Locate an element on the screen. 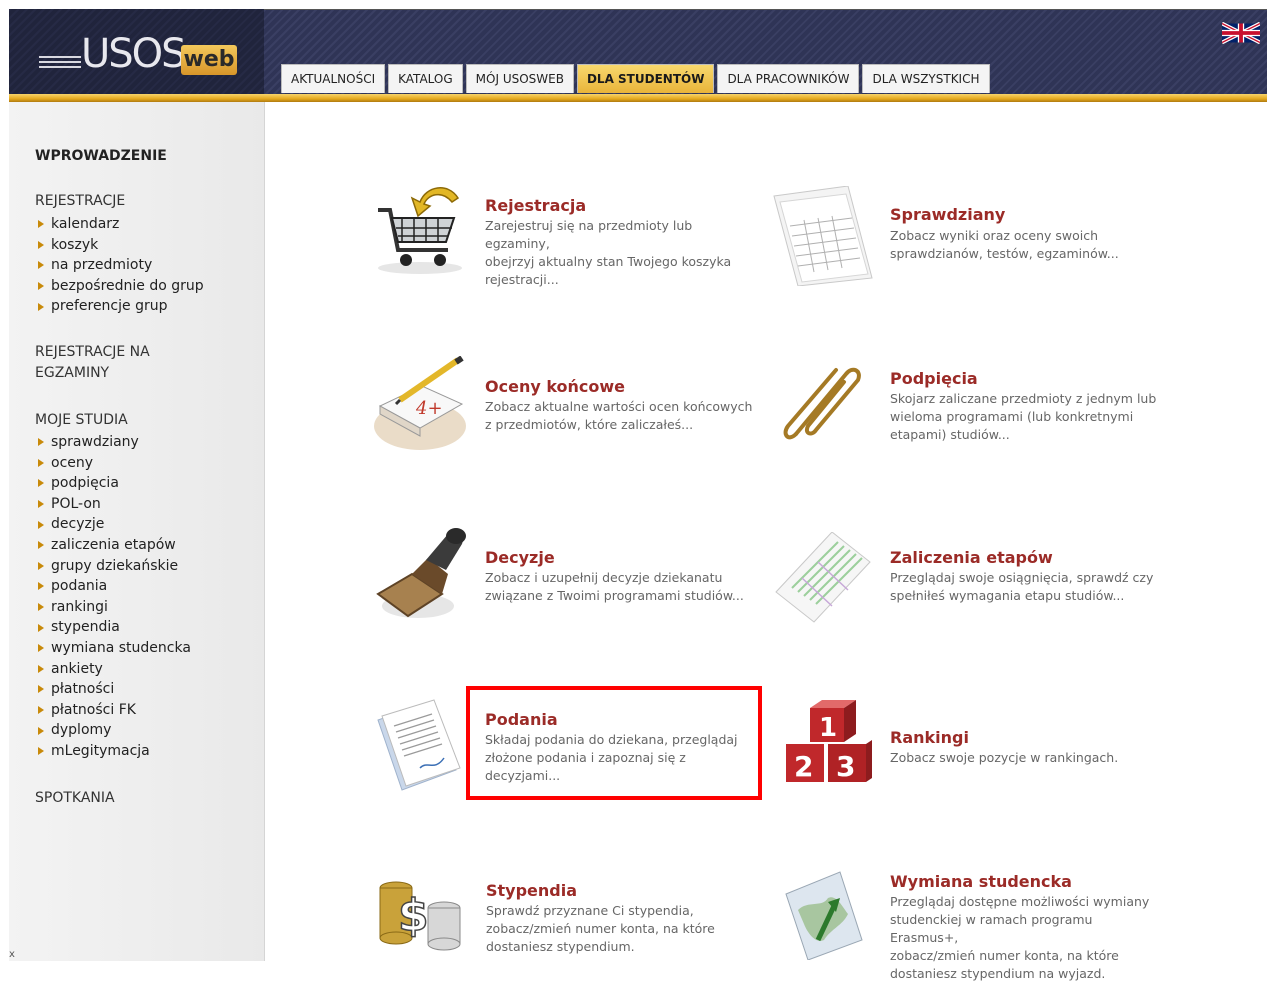  sidebar-item-label: oceny is located at coordinates (72, 462).